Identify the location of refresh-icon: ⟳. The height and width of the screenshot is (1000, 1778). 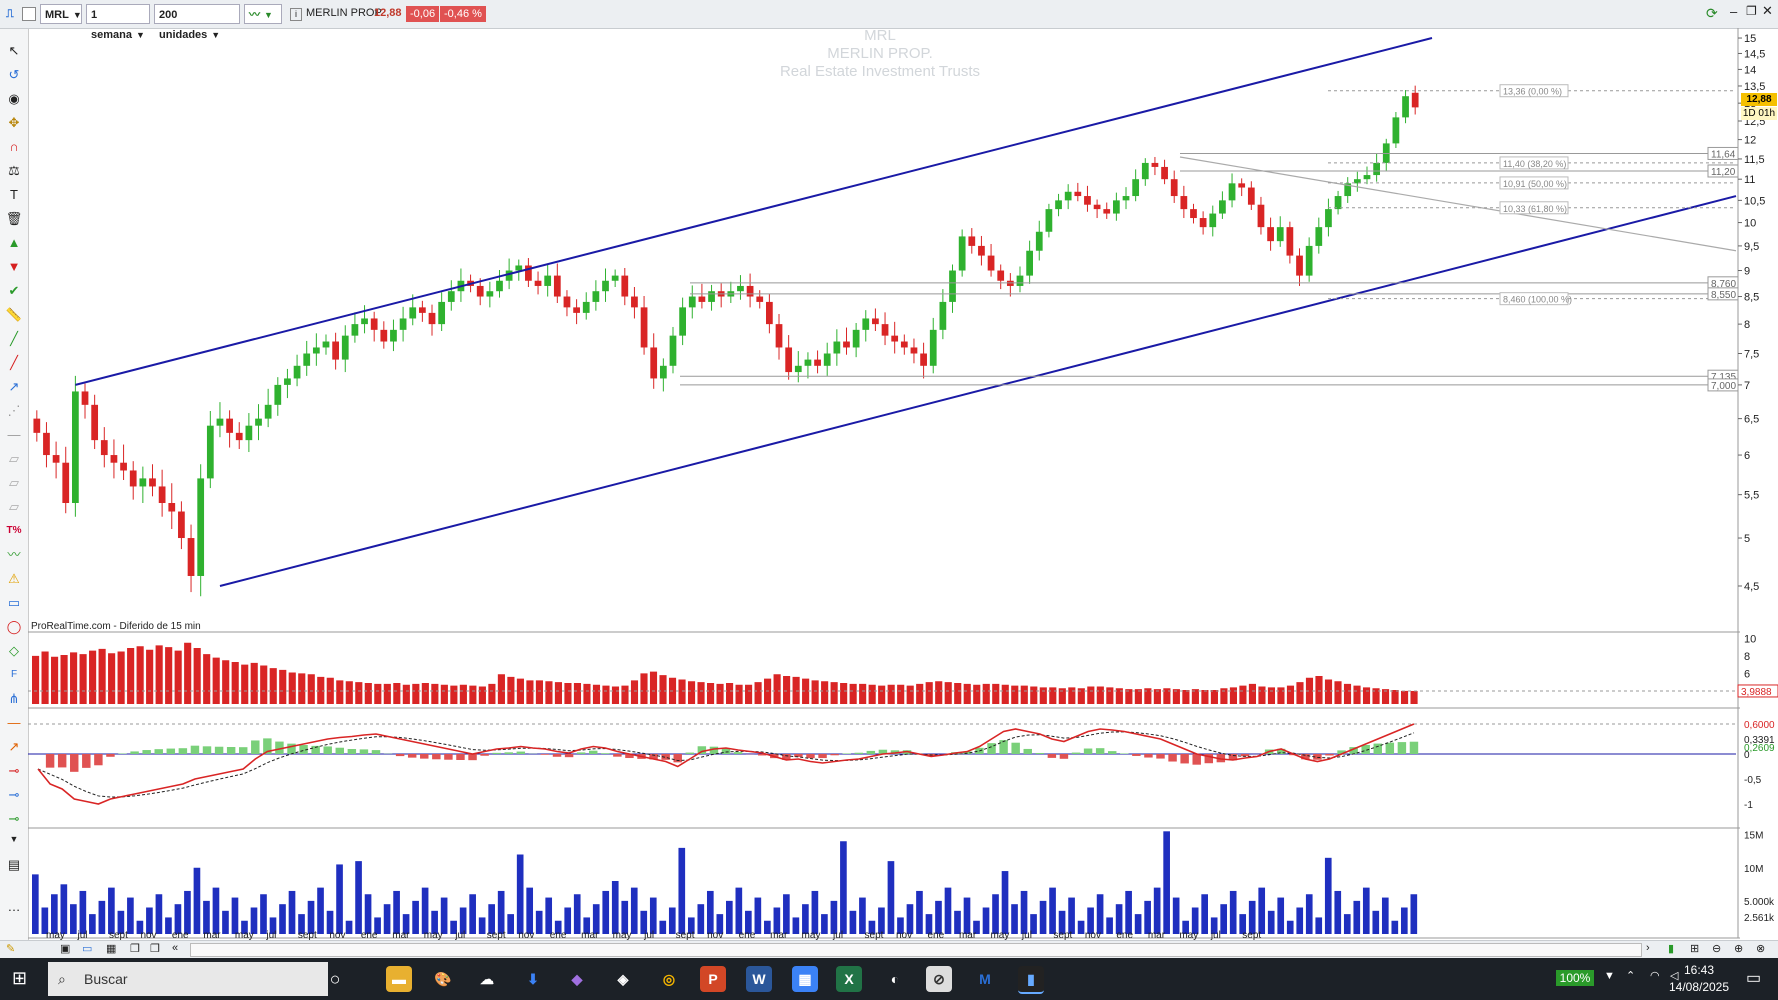
(1712, 13).